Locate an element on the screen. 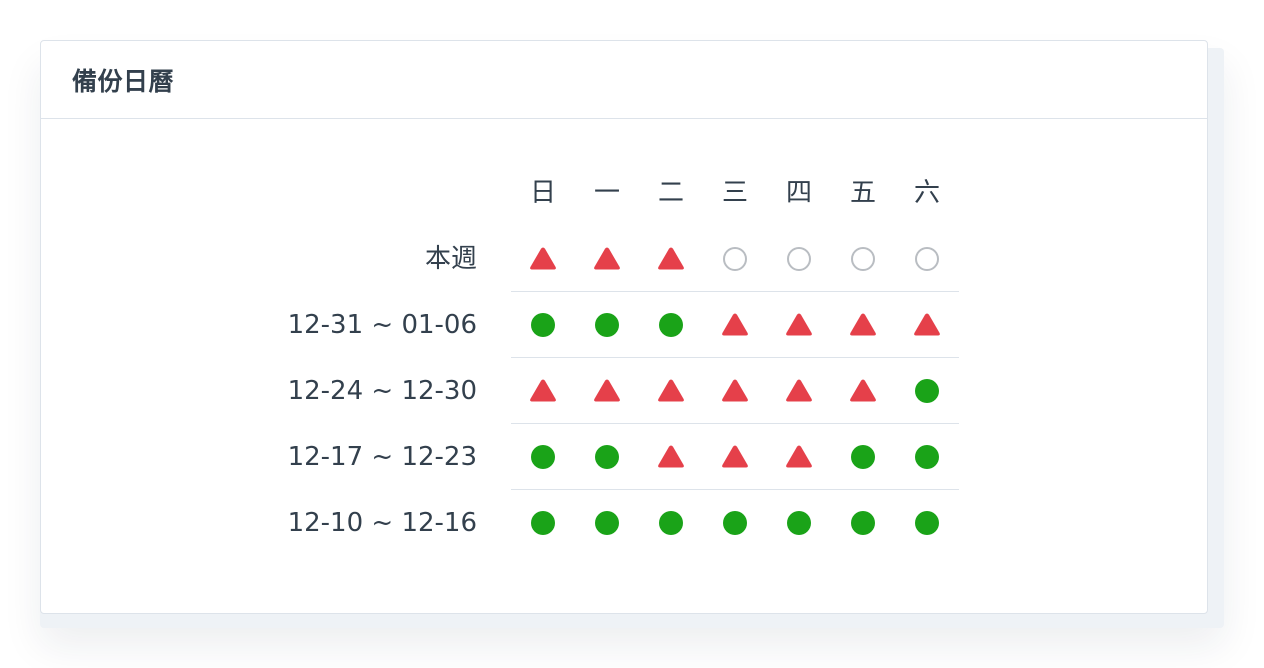 The image size is (1264, 668). week-range-label: 12-17 ~ 12-23 is located at coordinates (382, 457).